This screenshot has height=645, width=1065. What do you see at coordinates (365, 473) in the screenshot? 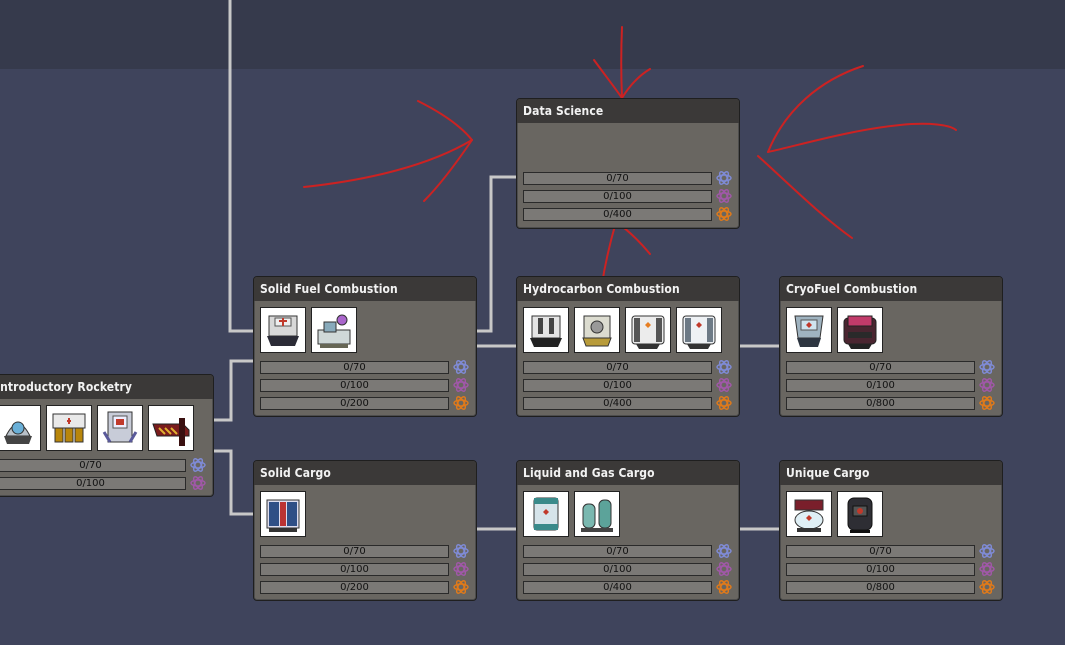
I see `node-title: Solid Cargo` at bounding box center [365, 473].